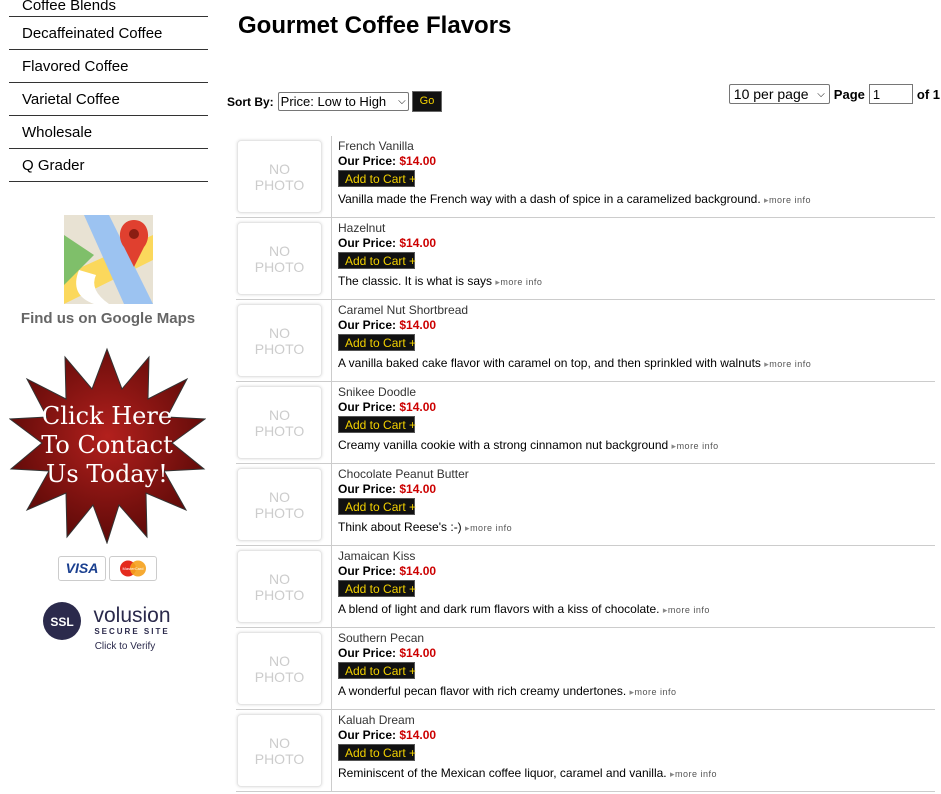  I want to click on pagination: 10 per page ⌵ Page 1 of 1, so click(834, 94).